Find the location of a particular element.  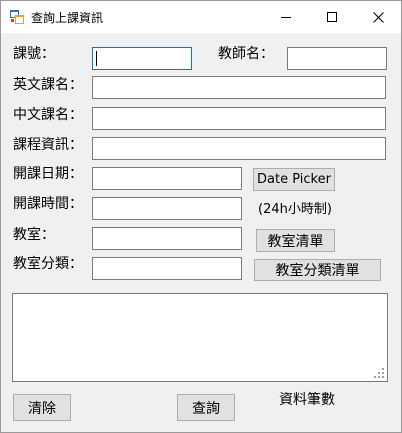

course-id-label: 課號： is located at coordinates (34, 54).